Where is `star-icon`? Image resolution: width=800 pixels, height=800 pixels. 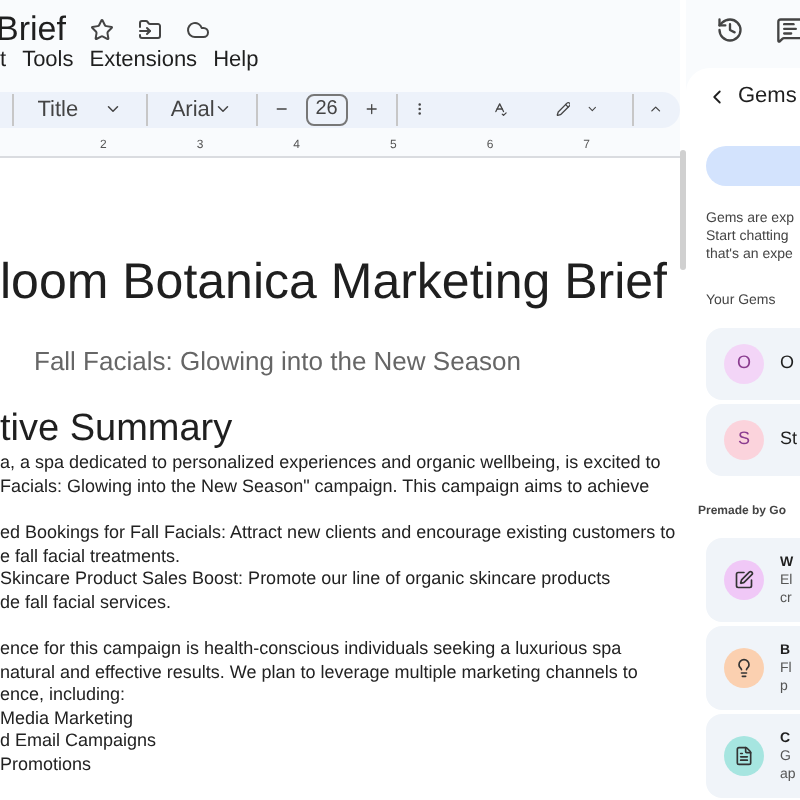
star-icon is located at coordinates (101, 30).